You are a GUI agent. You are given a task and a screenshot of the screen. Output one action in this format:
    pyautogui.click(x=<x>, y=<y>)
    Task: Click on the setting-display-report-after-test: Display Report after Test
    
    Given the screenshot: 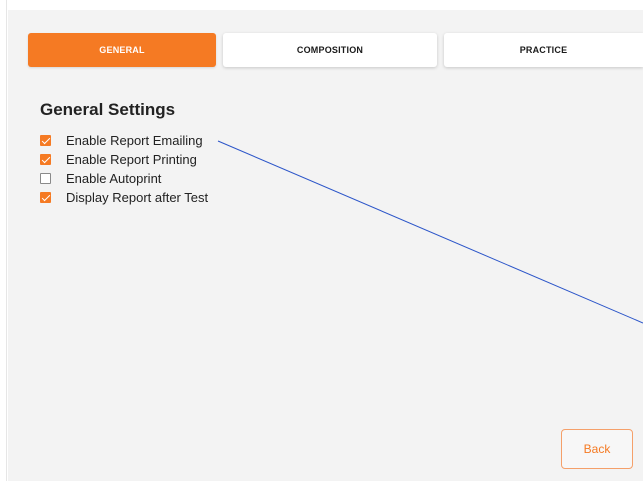 What is the action you would take?
    pyautogui.click(x=124, y=197)
    